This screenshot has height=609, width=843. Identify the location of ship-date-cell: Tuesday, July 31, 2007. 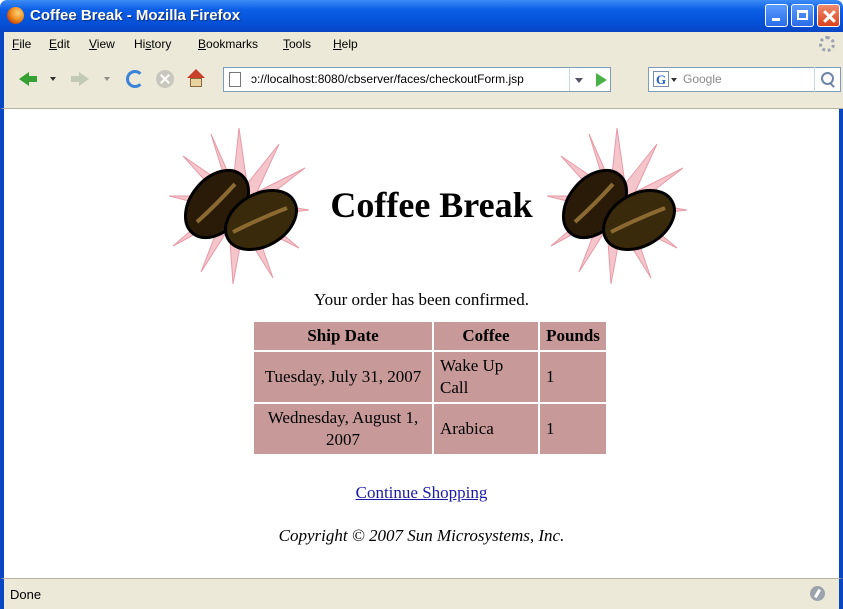
(343, 377).